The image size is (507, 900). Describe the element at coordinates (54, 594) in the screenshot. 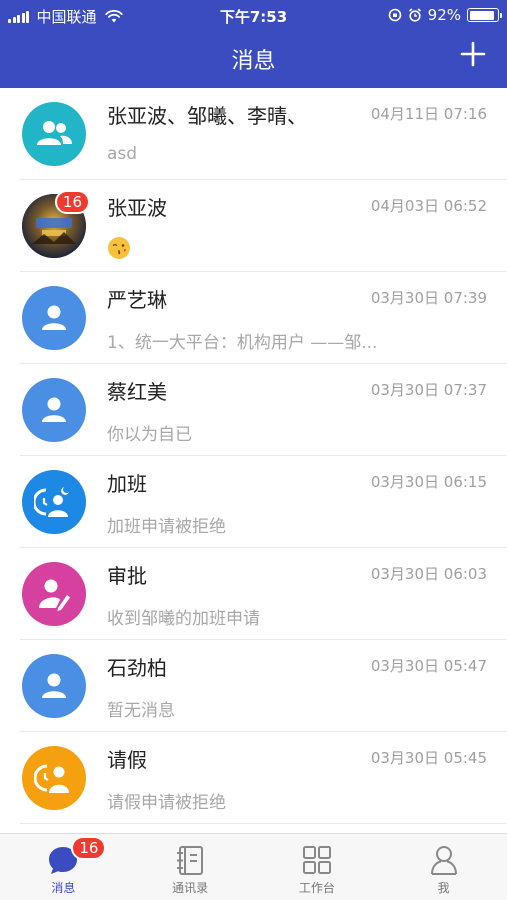

I see `approval-icon` at that location.